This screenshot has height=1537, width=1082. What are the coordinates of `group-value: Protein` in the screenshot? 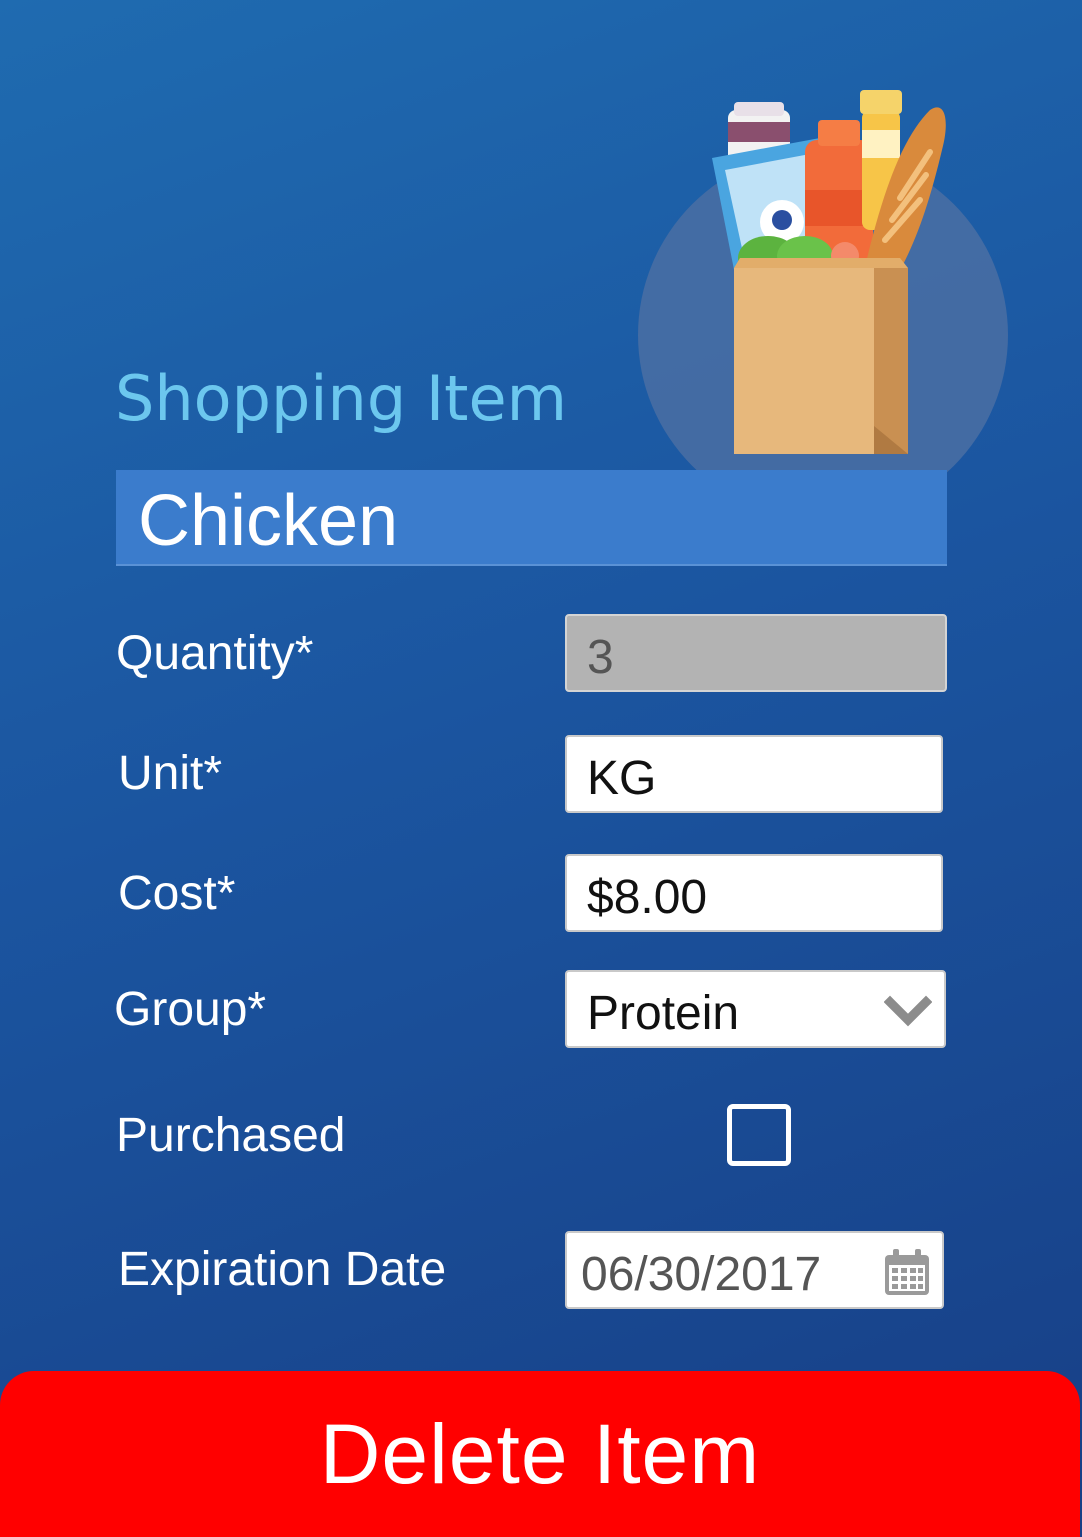 It's located at (663, 1013).